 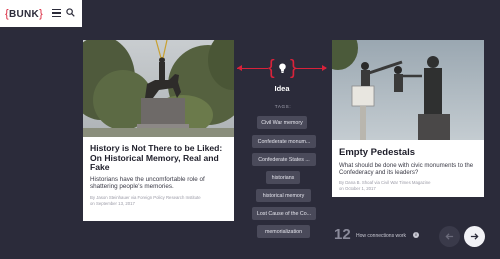 What do you see at coordinates (283, 231) in the screenshot?
I see `tag-memorialization: memorialization` at bounding box center [283, 231].